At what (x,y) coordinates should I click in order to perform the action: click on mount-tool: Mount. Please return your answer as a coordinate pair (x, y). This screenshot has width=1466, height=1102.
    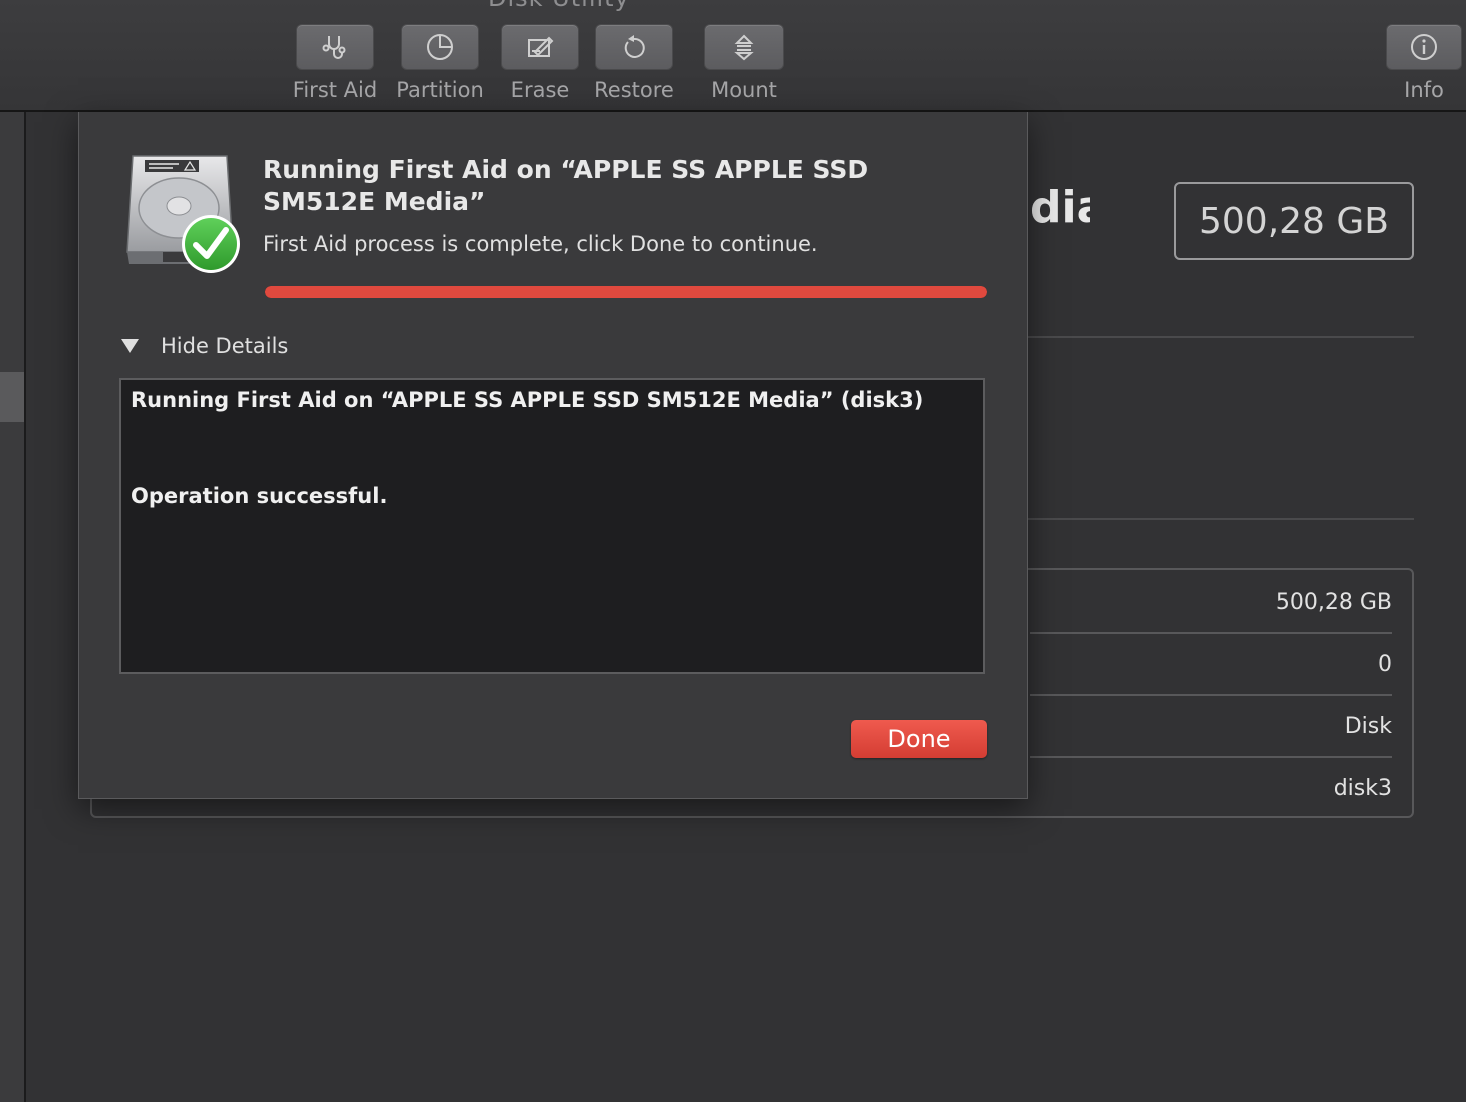
    Looking at the image, I should click on (744, 63).